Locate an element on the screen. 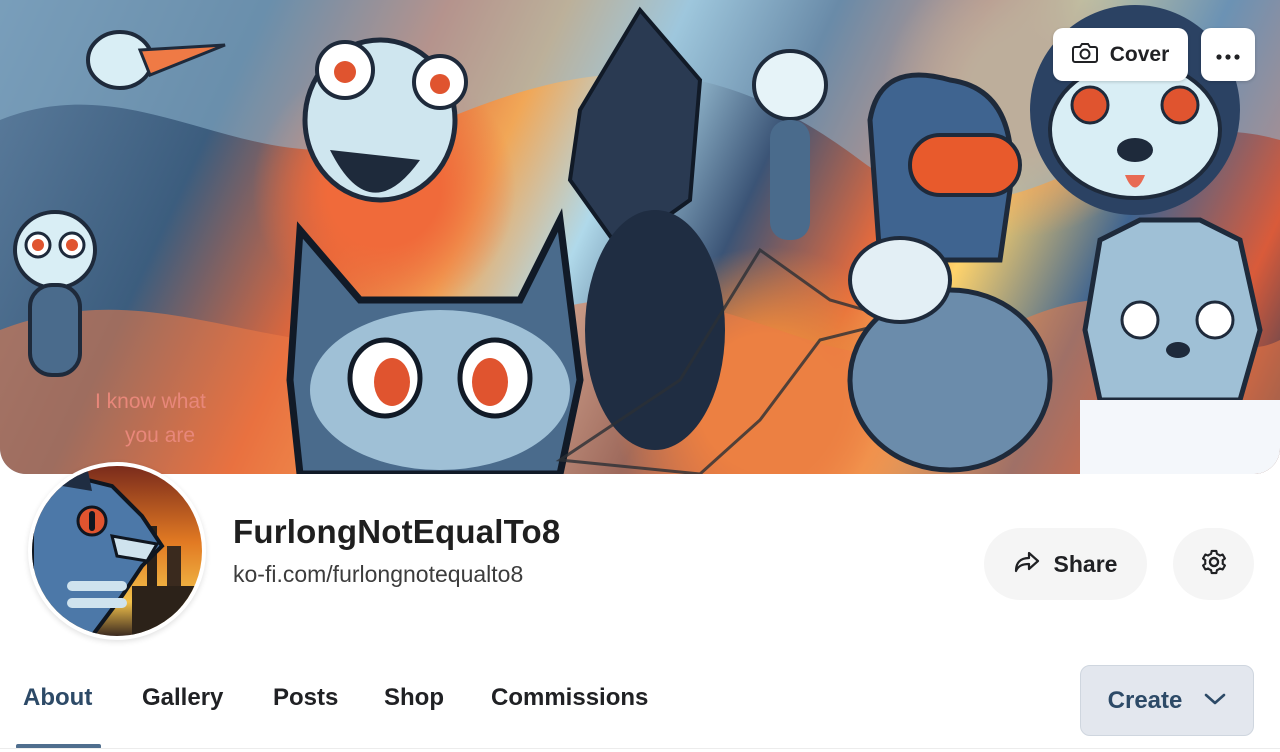 The width and height of the screenshot is (1280, 752). avatar is located at coordinates (117, 551).